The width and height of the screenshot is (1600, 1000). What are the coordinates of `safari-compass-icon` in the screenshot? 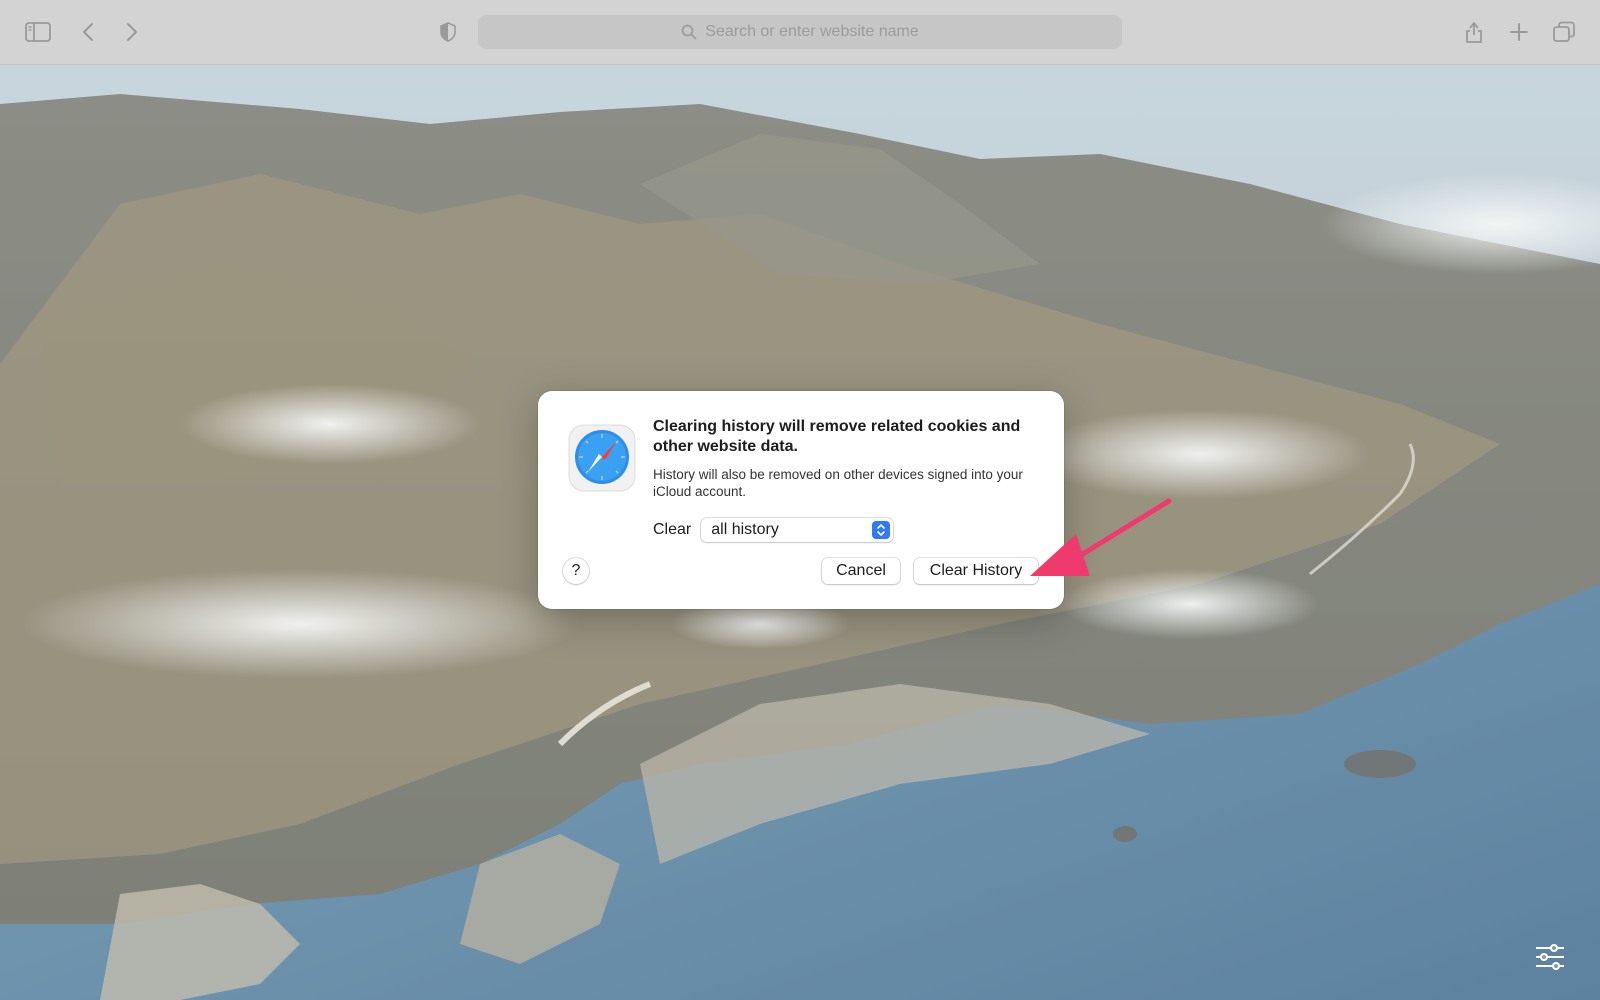 It's located at (602, 458).